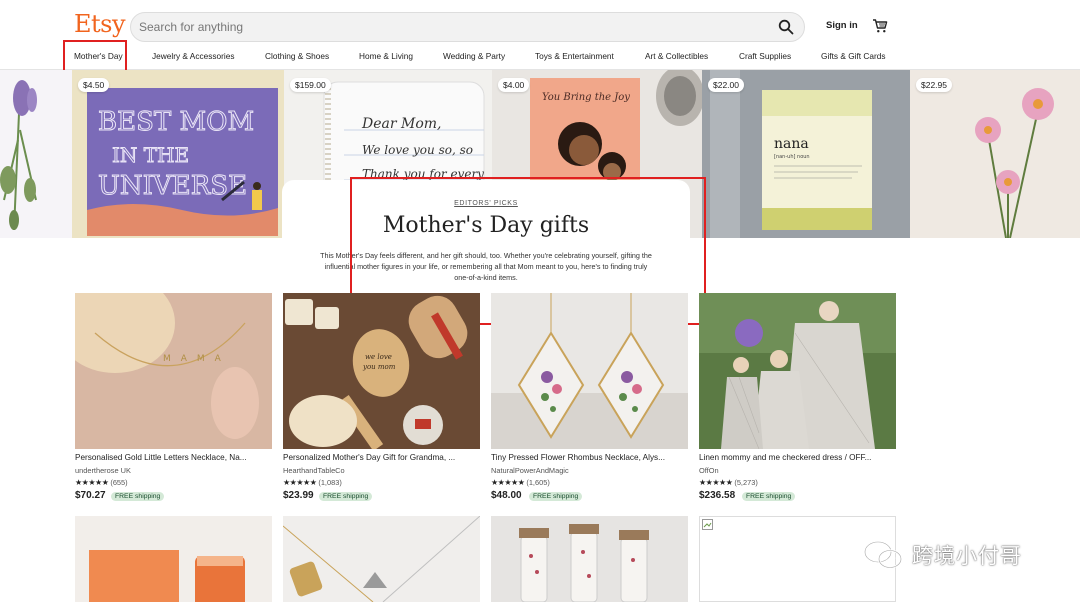  I want to click on search-bar, so click(467, 27).